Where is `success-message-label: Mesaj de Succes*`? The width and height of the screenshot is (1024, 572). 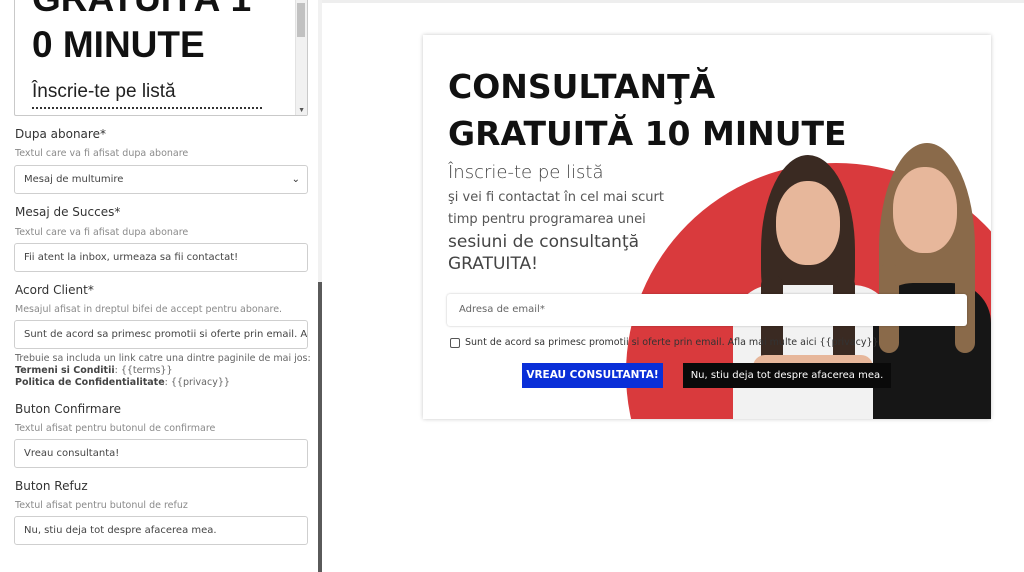 success-message-label: Mesaj de Succes* is located at coordinates (68, 212).